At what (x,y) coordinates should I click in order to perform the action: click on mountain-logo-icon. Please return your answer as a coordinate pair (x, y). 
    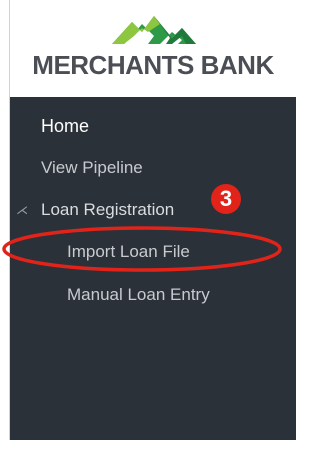
    Looking at the image, I should click on (154, 30).